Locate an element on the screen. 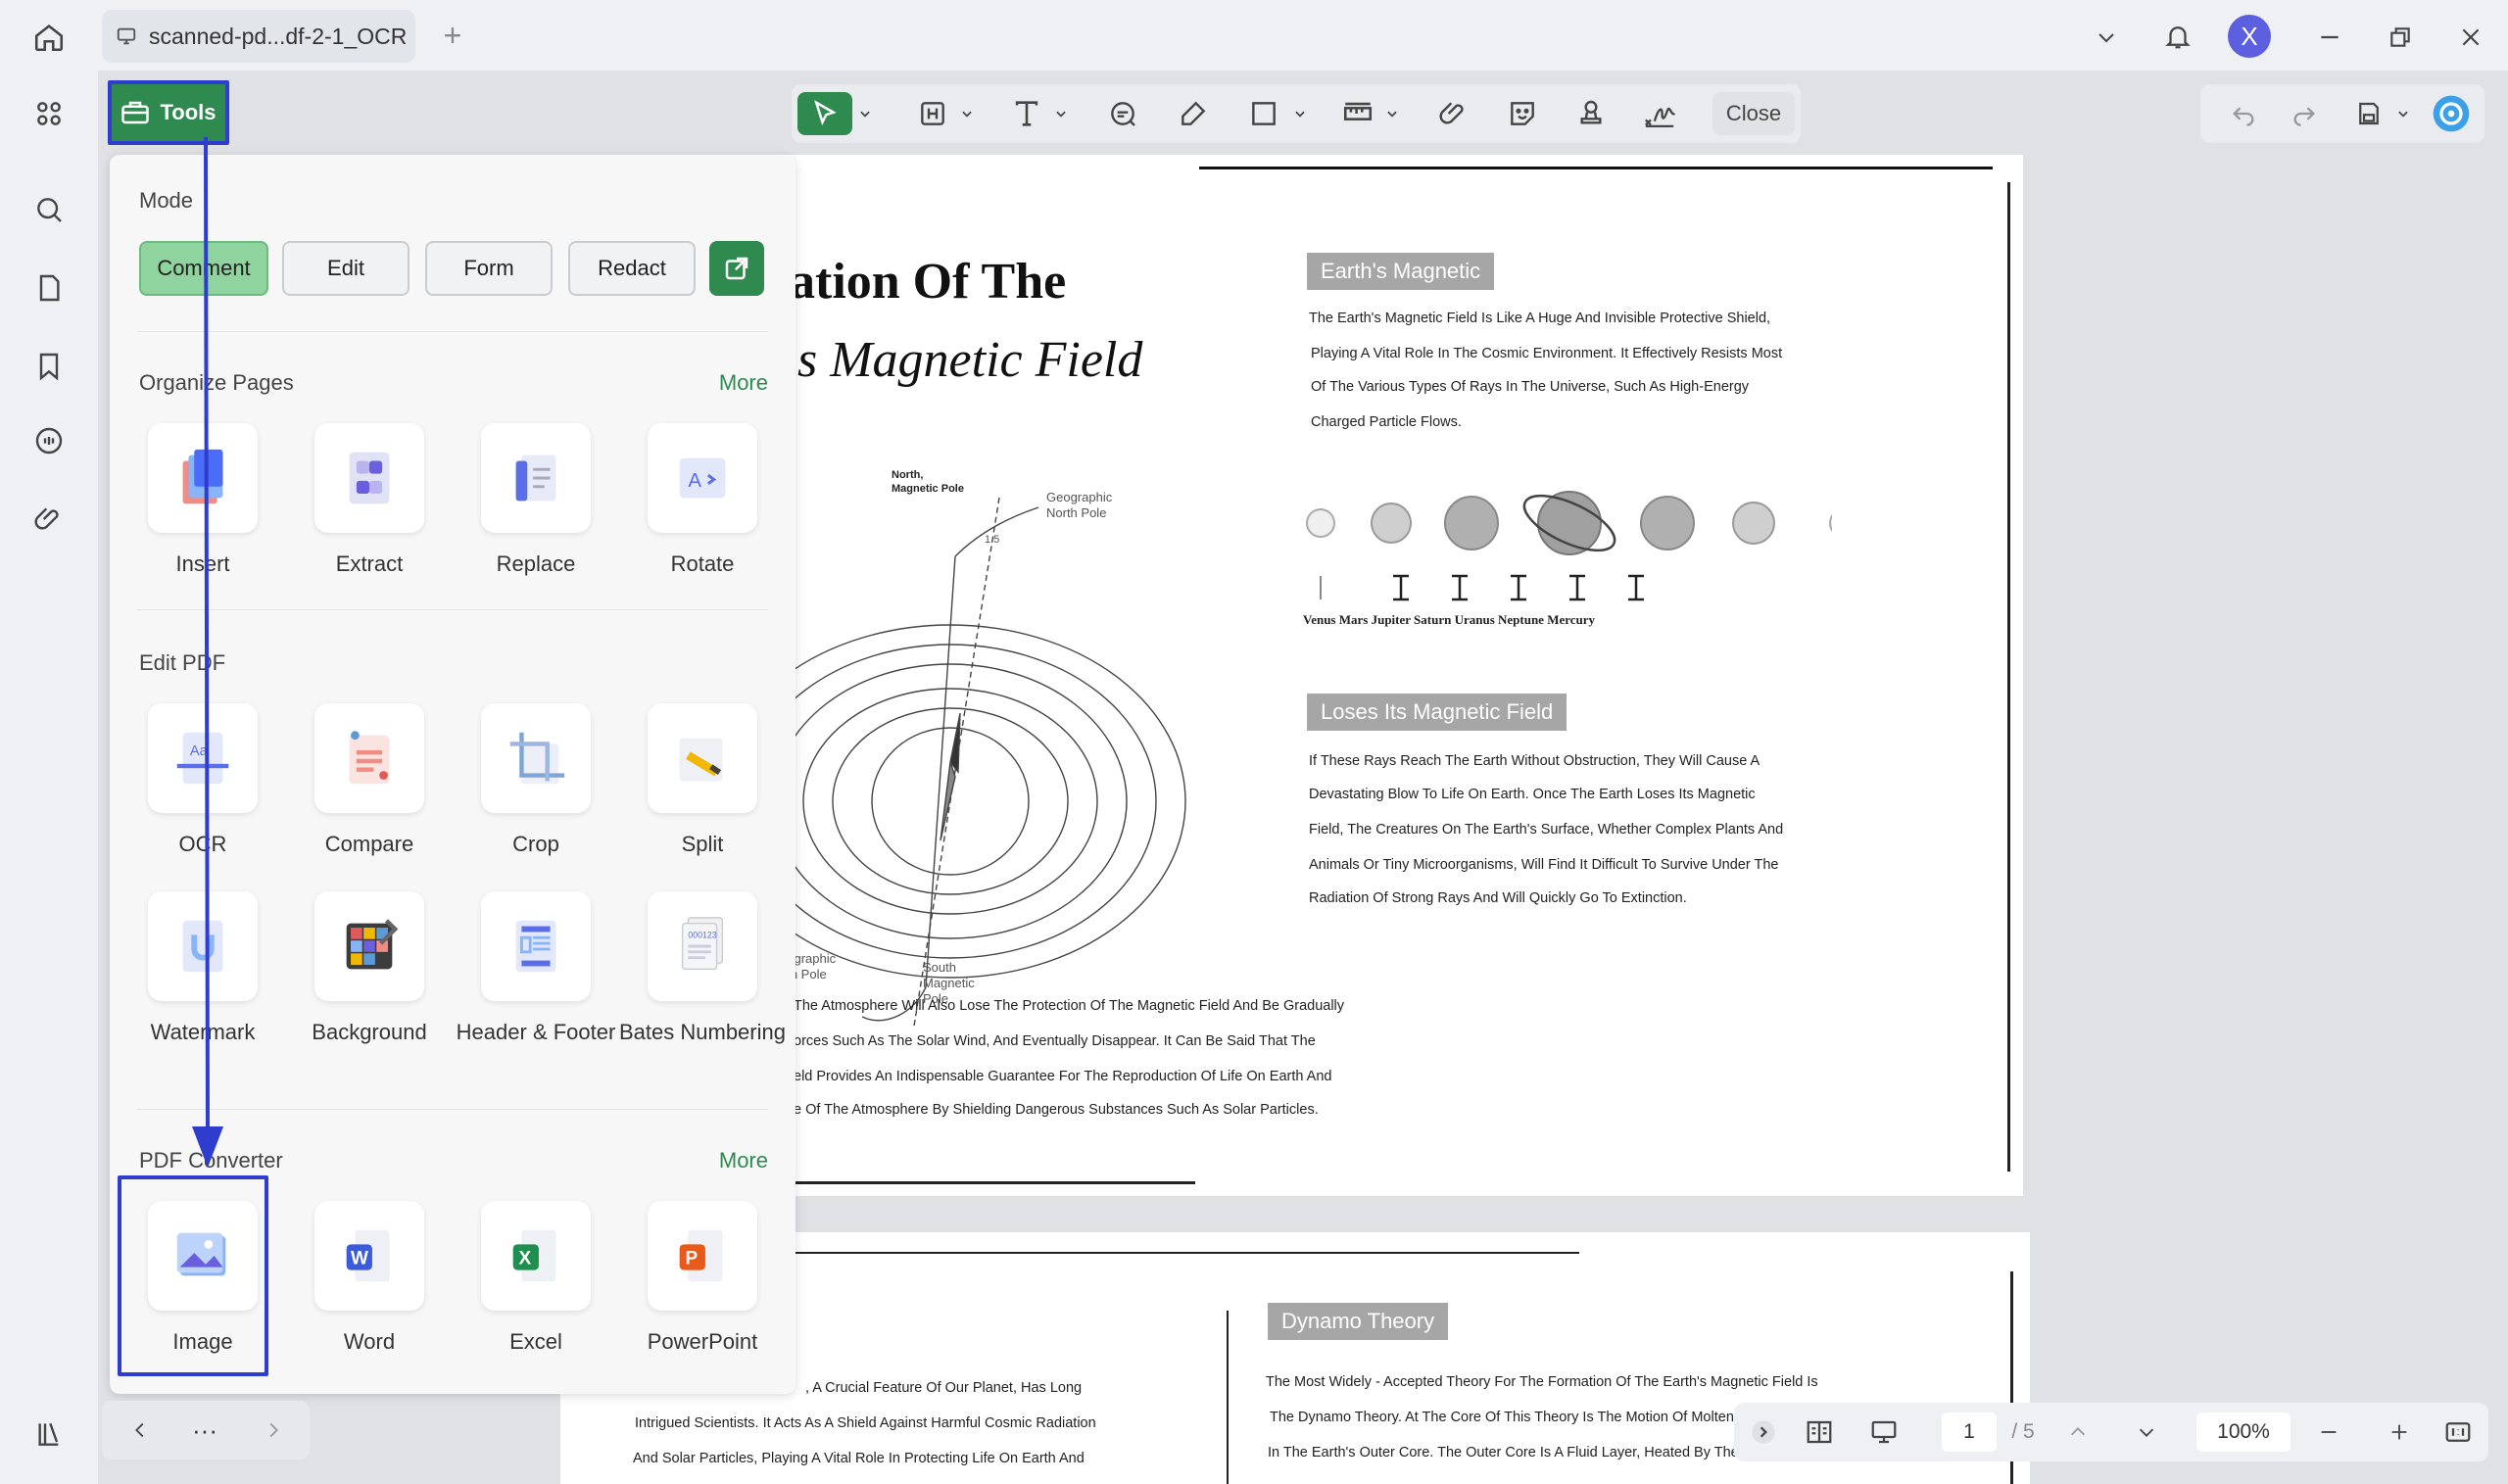 The height and width of the screenshot is (1484, 2508). comment-icon is located at coordinates (49, 440).